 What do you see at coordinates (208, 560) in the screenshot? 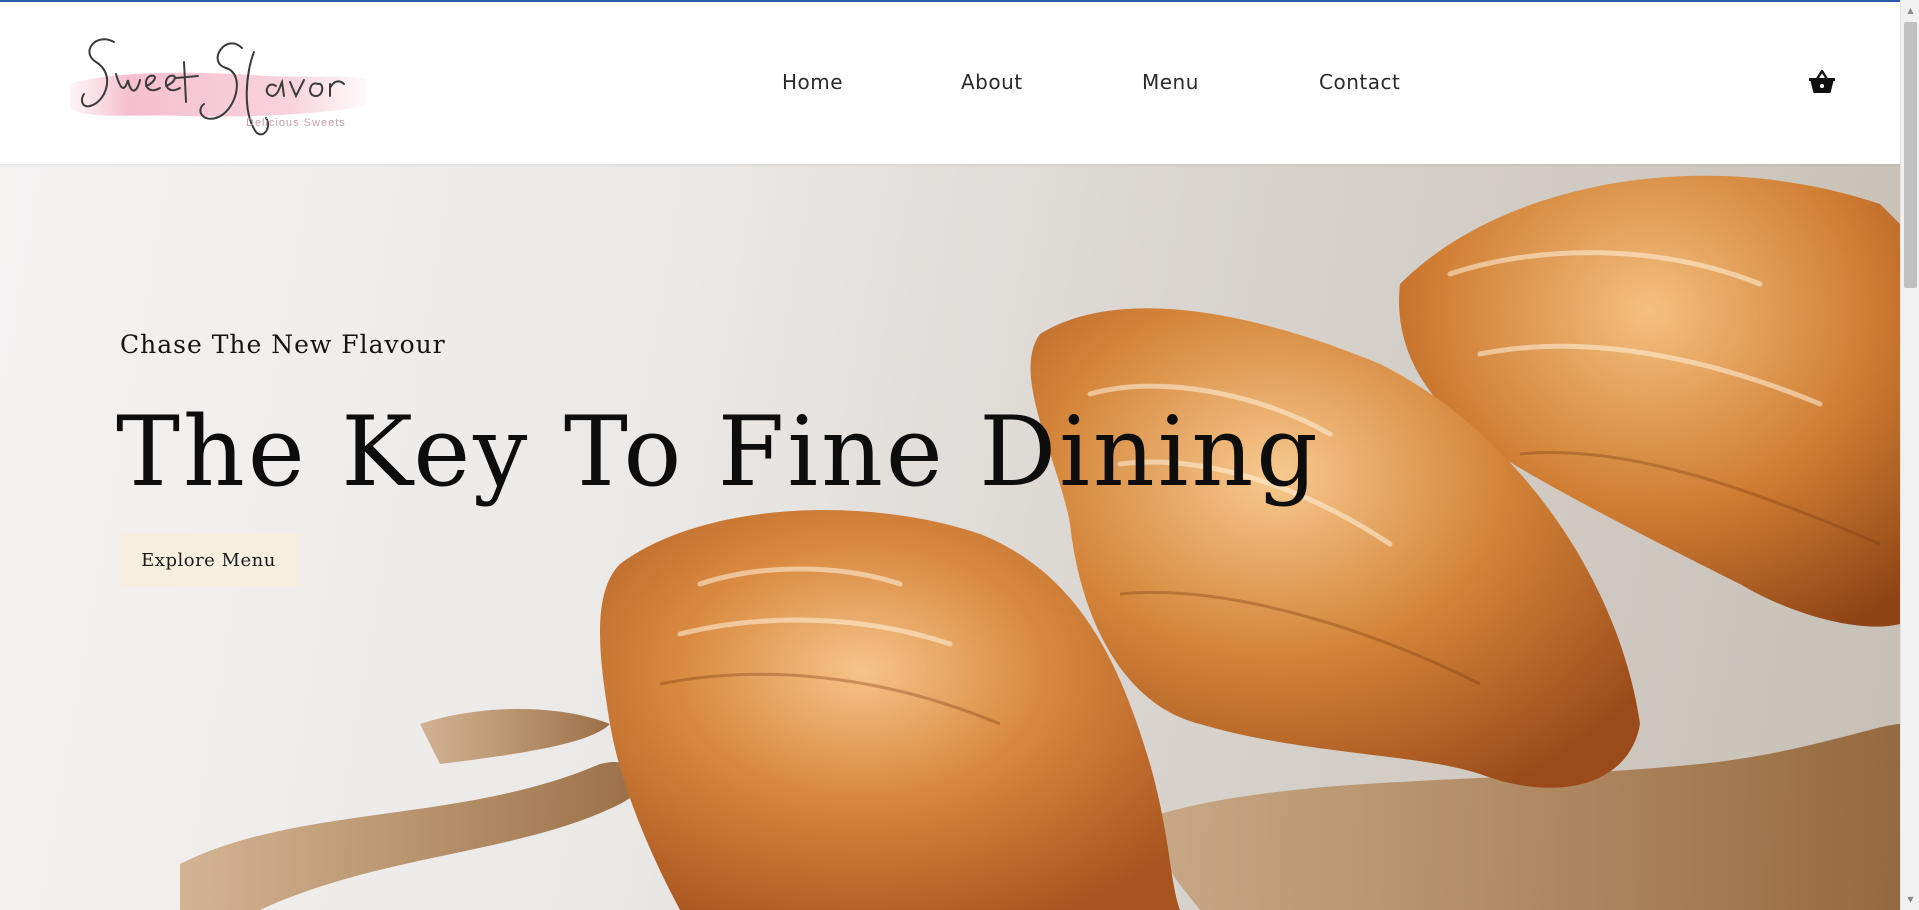
I see `explore-menu-button: Explore Menu` at bounding box center [208, 560].